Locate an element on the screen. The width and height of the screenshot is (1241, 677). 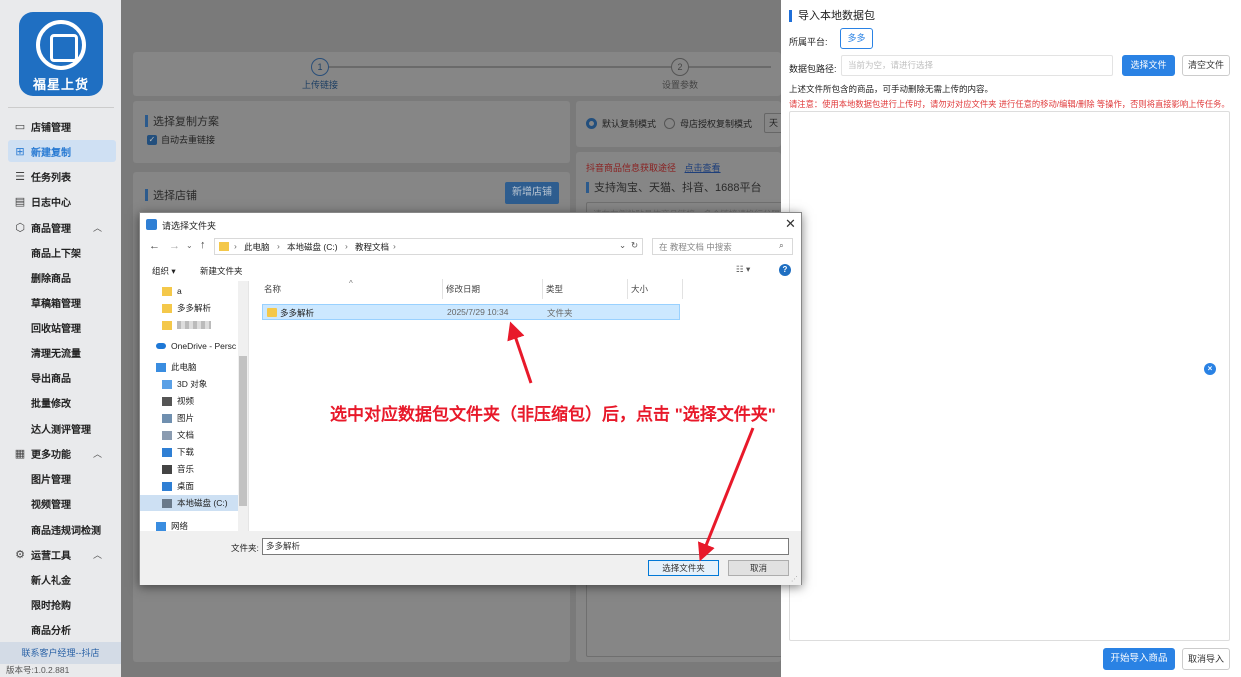
arrow-to-select-button is located at coordinates (726, 494).